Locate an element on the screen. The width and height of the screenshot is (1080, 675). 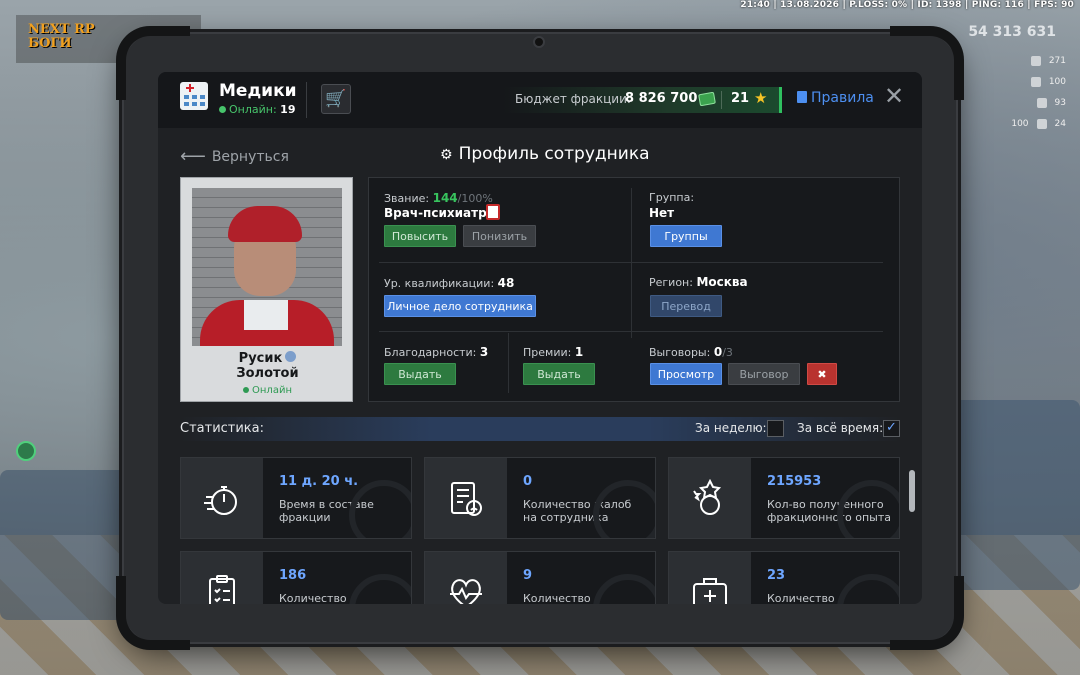
background-chairs-right is located at coordinates (1010, 495).